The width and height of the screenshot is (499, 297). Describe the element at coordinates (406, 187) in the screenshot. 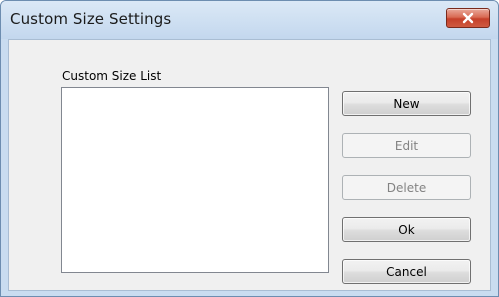

I see `delete-button: Delete` at that location.